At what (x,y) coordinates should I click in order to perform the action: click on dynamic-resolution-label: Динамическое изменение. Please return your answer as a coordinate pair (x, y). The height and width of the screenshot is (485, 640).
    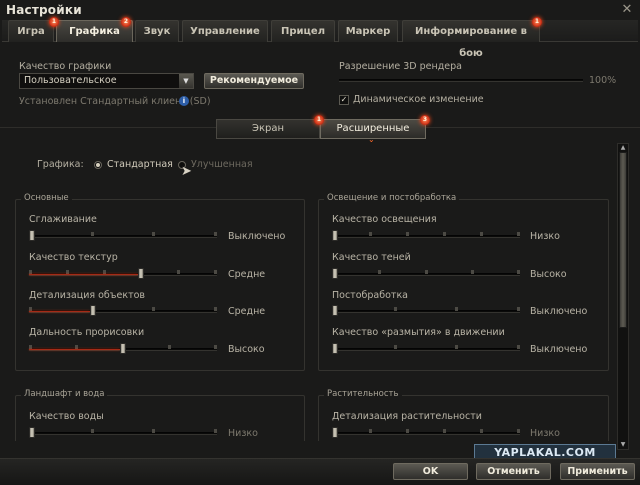
    Looking at the image, I should click on (418, 99).